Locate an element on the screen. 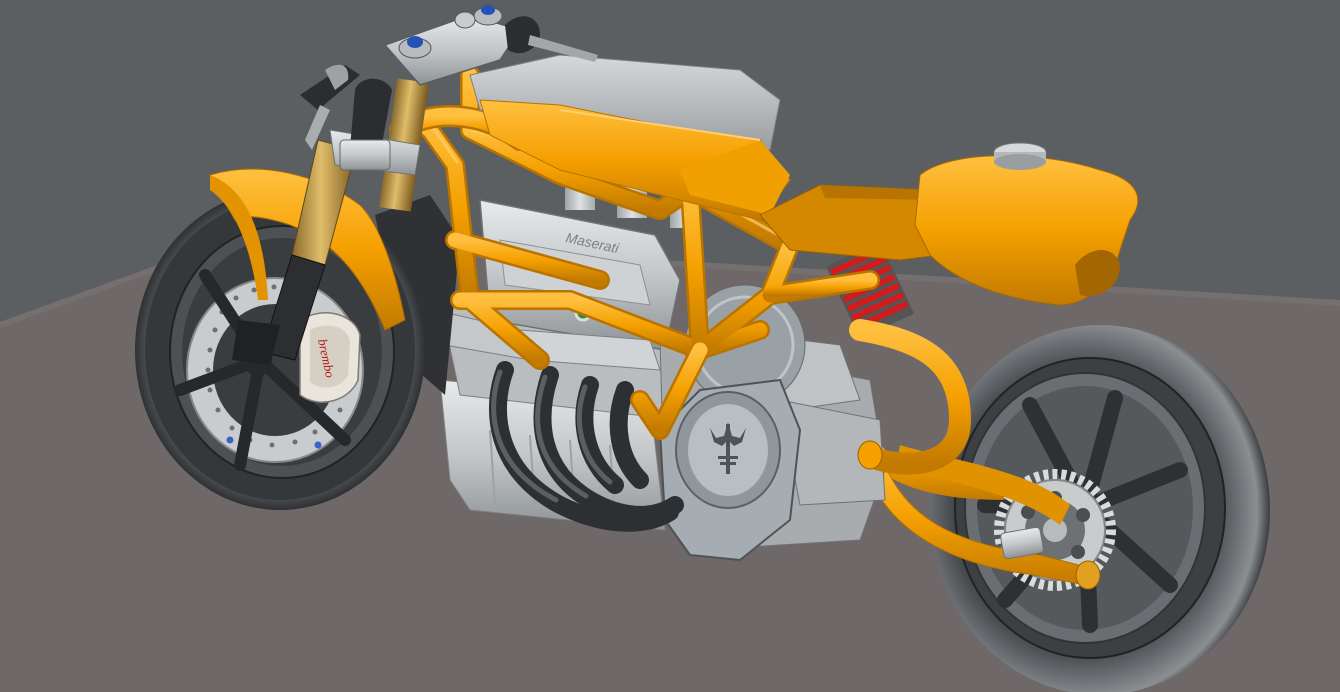 Image resolution: width=1340 pixels, height=692 pixels. fork-preload-adjuster-left is located at coordinates (415, 42).